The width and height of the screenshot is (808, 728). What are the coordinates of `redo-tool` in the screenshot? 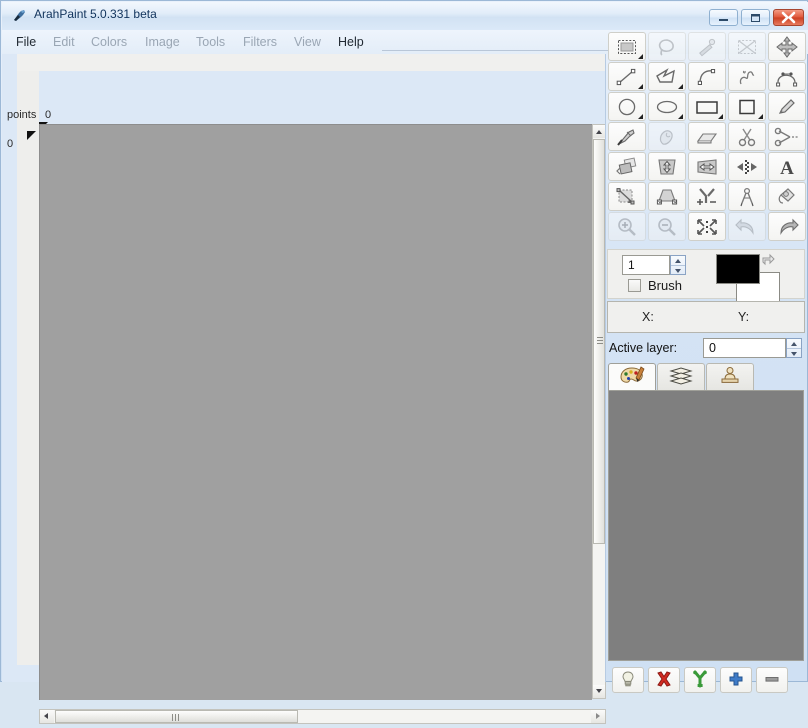 It's located at (787, 226).